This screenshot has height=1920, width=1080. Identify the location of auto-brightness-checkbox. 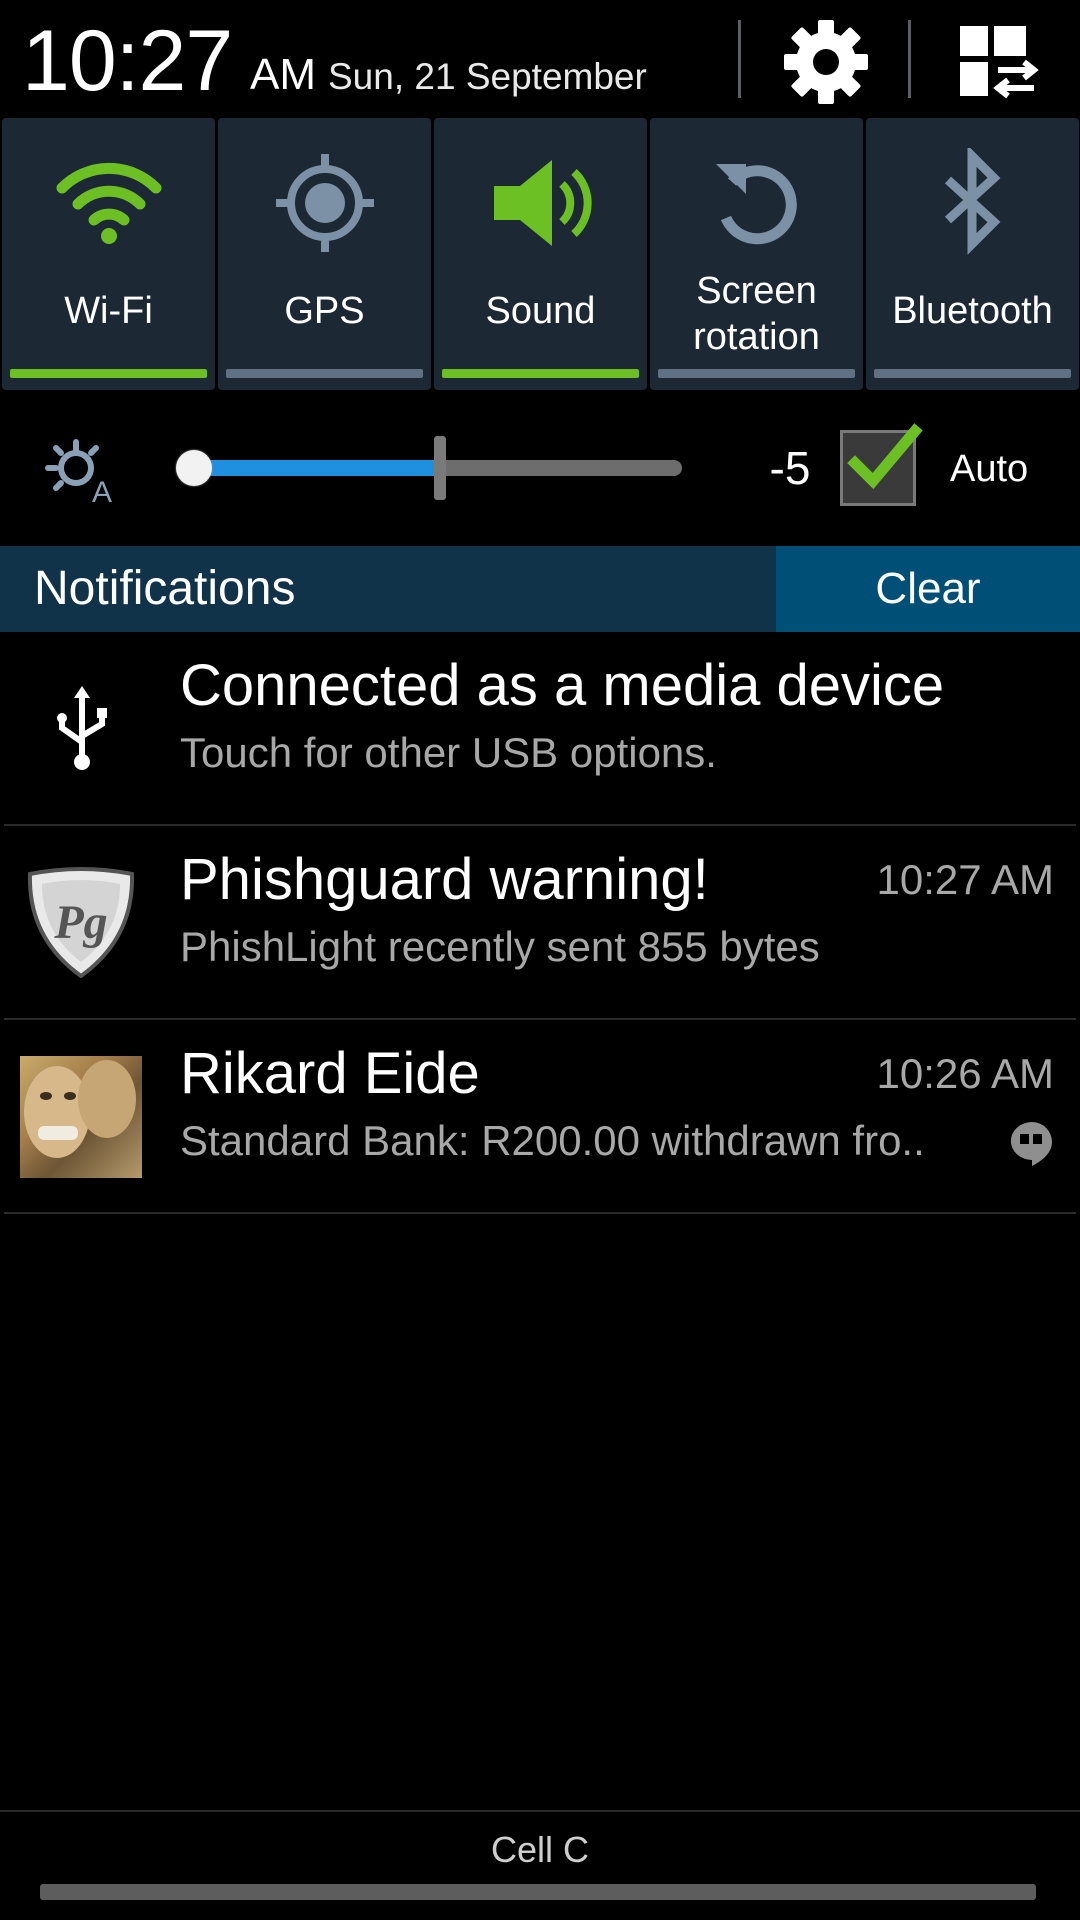
(881, 464).